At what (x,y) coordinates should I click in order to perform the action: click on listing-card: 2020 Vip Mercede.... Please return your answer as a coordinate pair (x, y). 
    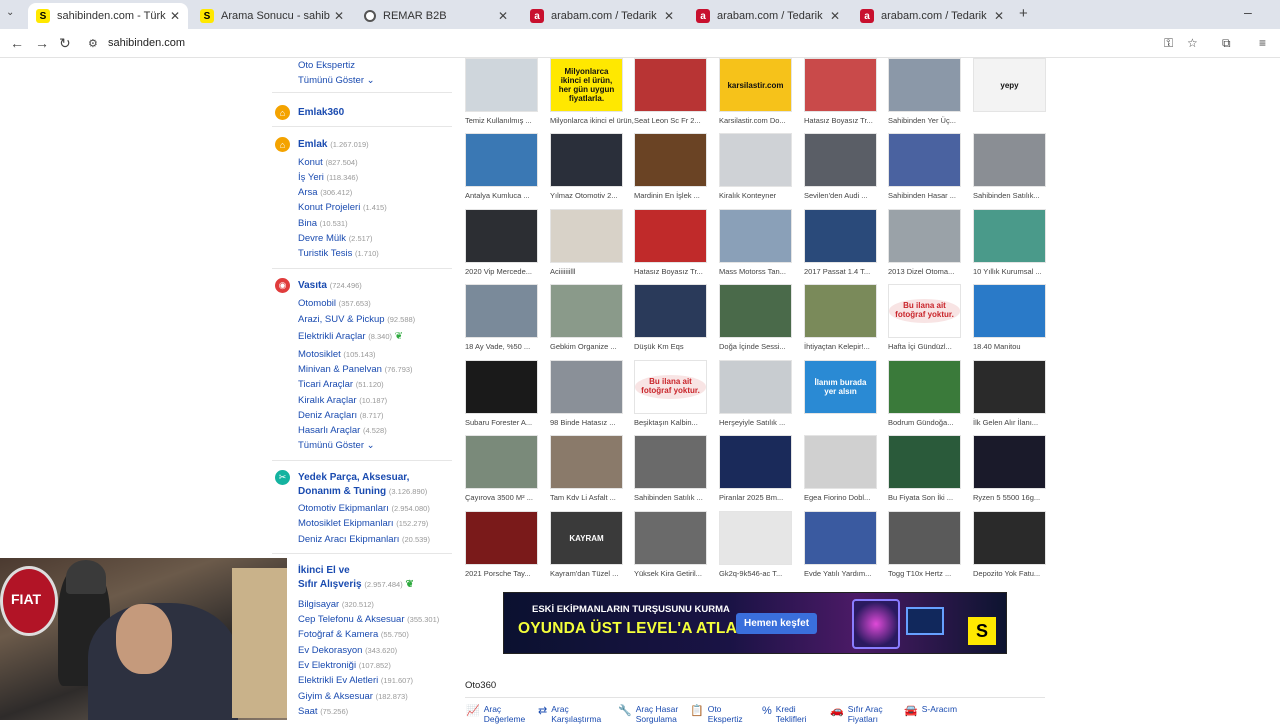
    Looking at the image, I should click on (502, 245).